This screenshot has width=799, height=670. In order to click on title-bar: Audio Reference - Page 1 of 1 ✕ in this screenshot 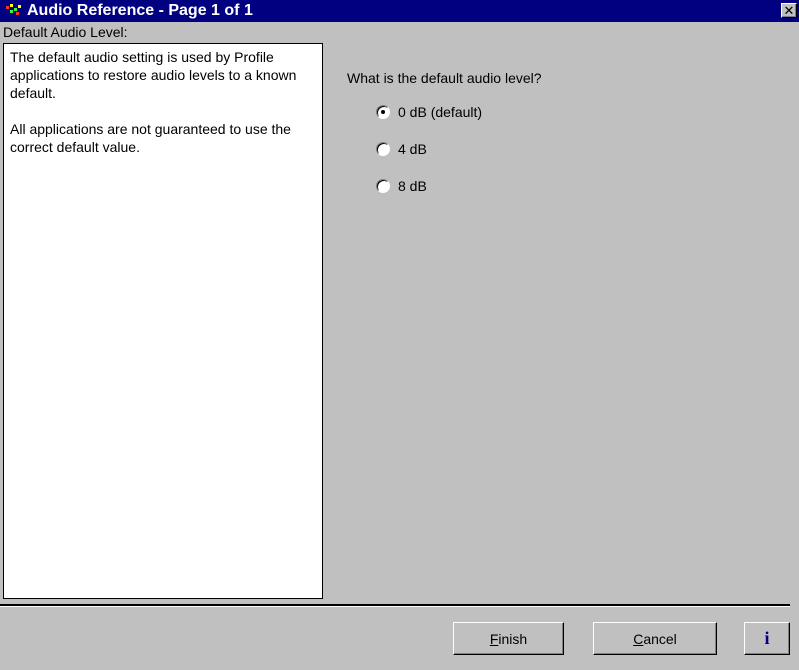, I will do `click(399, 11)`.